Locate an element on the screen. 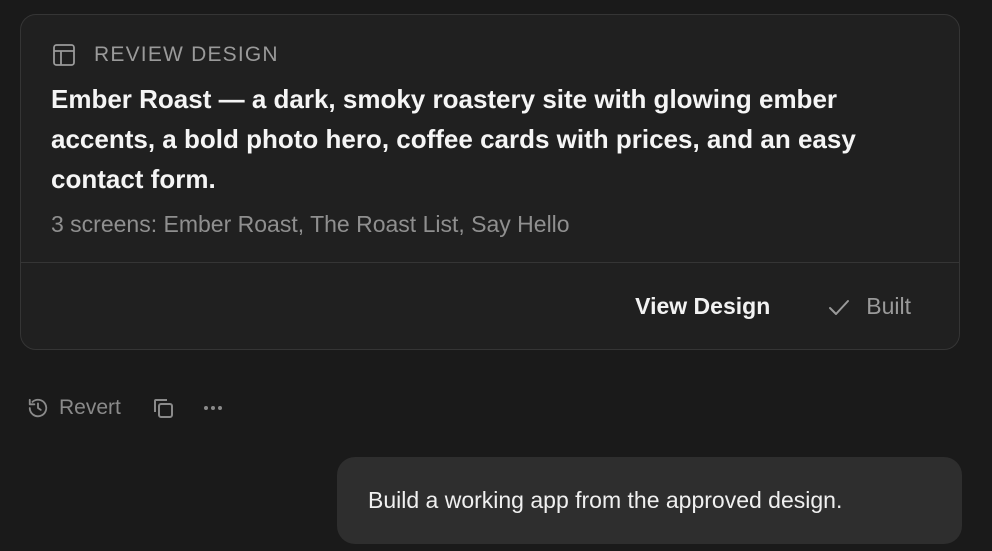 The width and height of the screenshot is (992, 551). built-label: Built is located at coordinates (888, 306).